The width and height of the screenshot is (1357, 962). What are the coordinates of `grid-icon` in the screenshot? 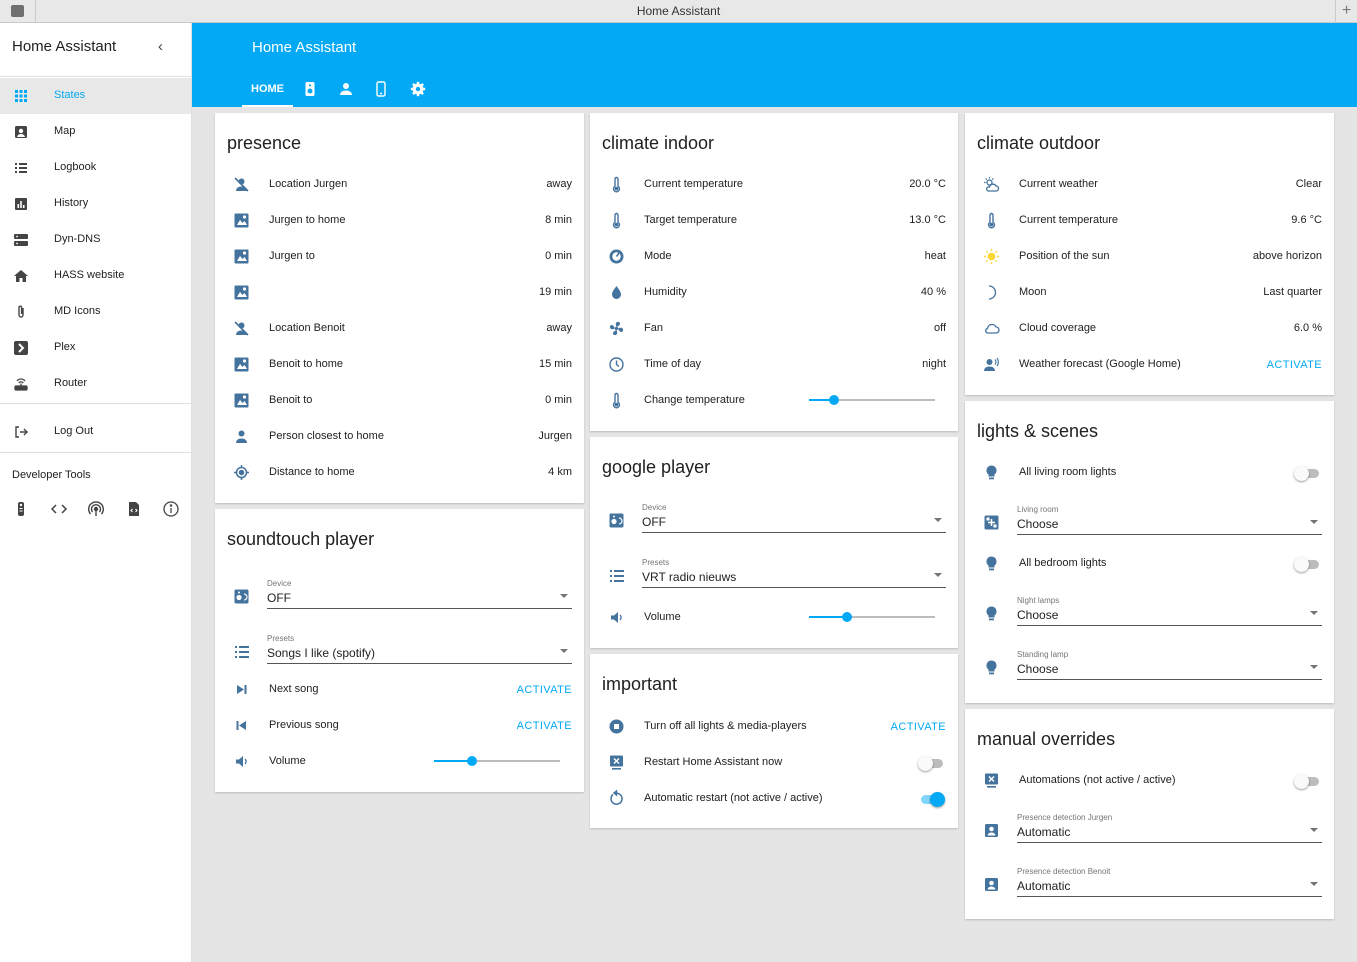 It's located at (21, 96).